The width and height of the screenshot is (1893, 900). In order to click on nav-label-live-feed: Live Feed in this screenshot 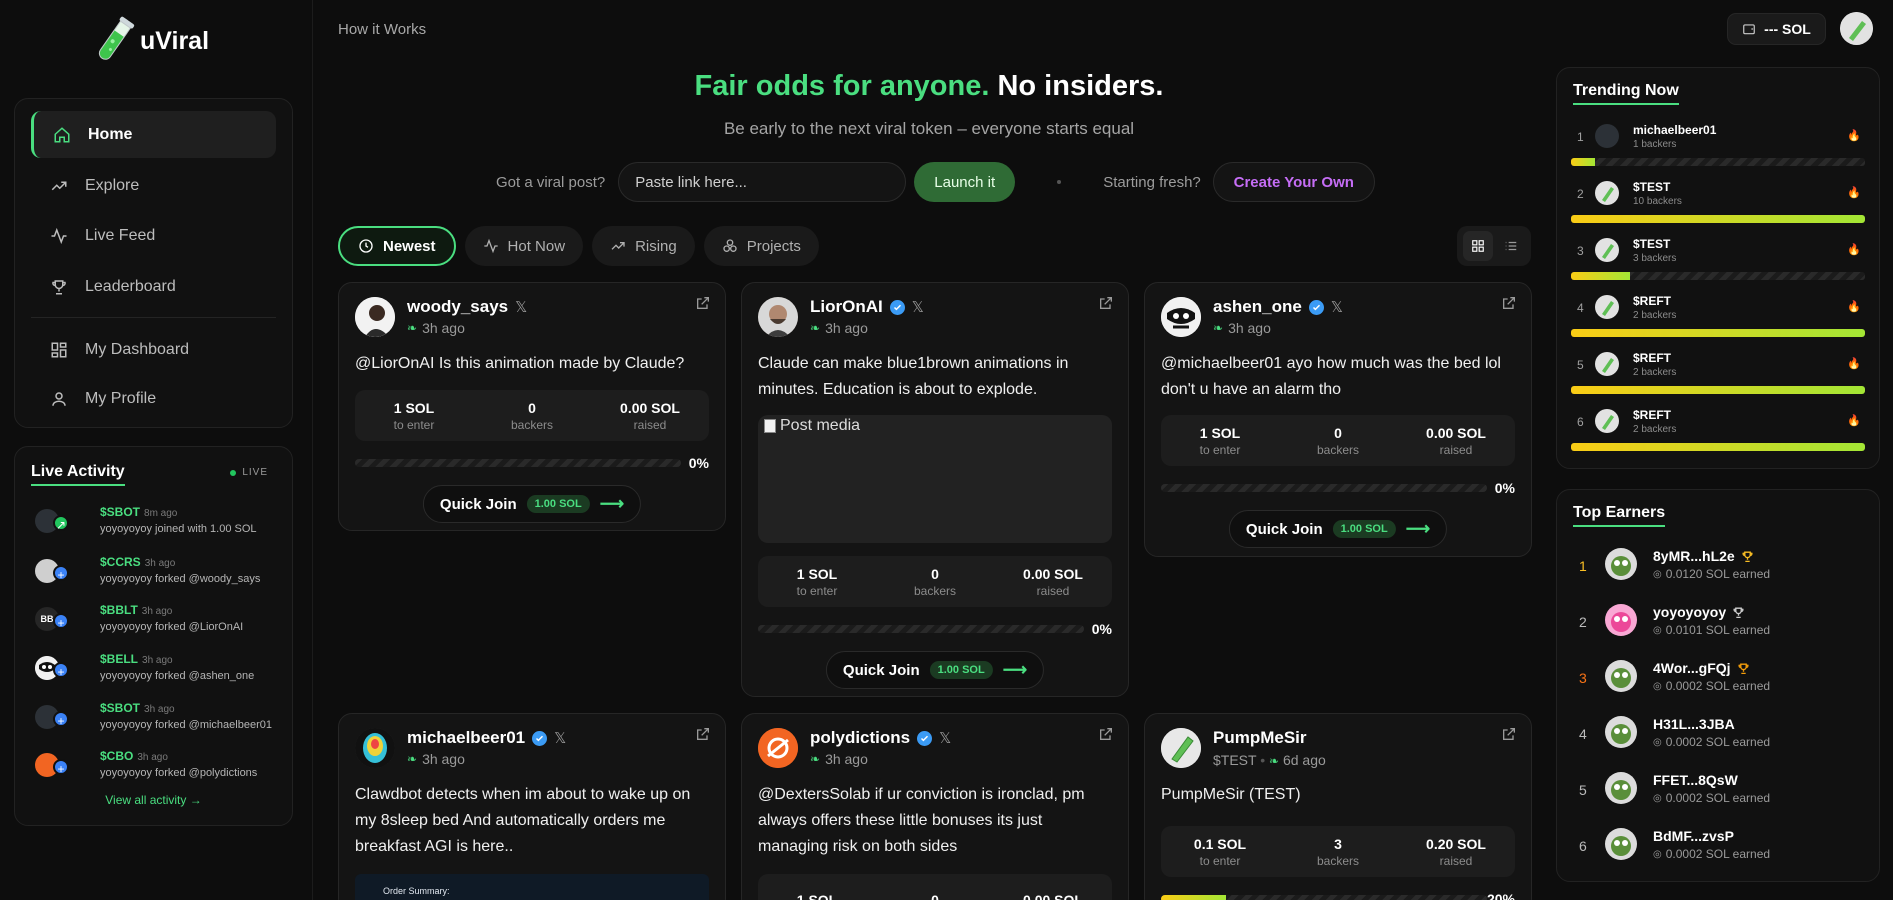, I will do `click(120, 235)`.